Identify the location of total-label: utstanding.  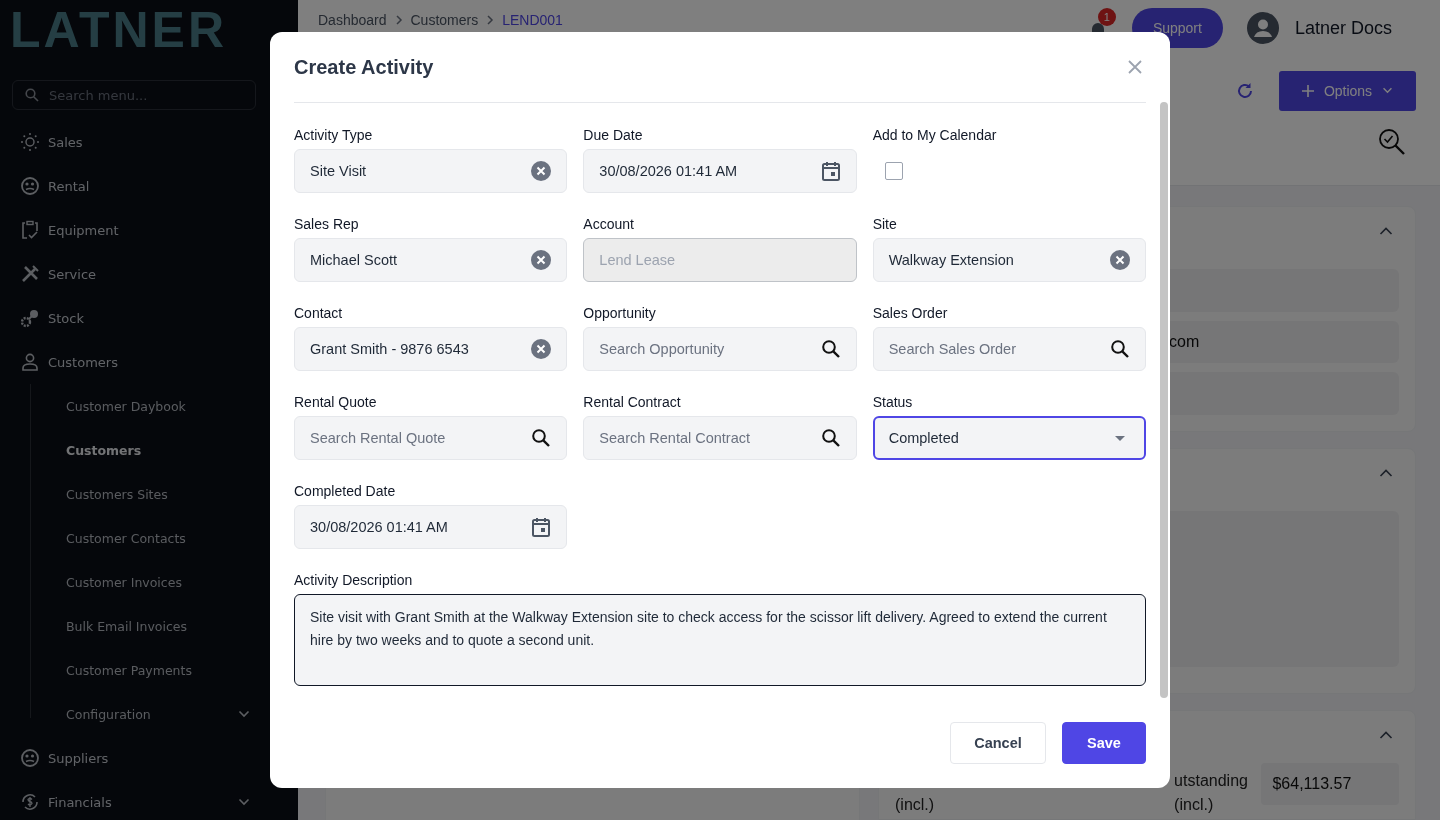
(1211, 781).